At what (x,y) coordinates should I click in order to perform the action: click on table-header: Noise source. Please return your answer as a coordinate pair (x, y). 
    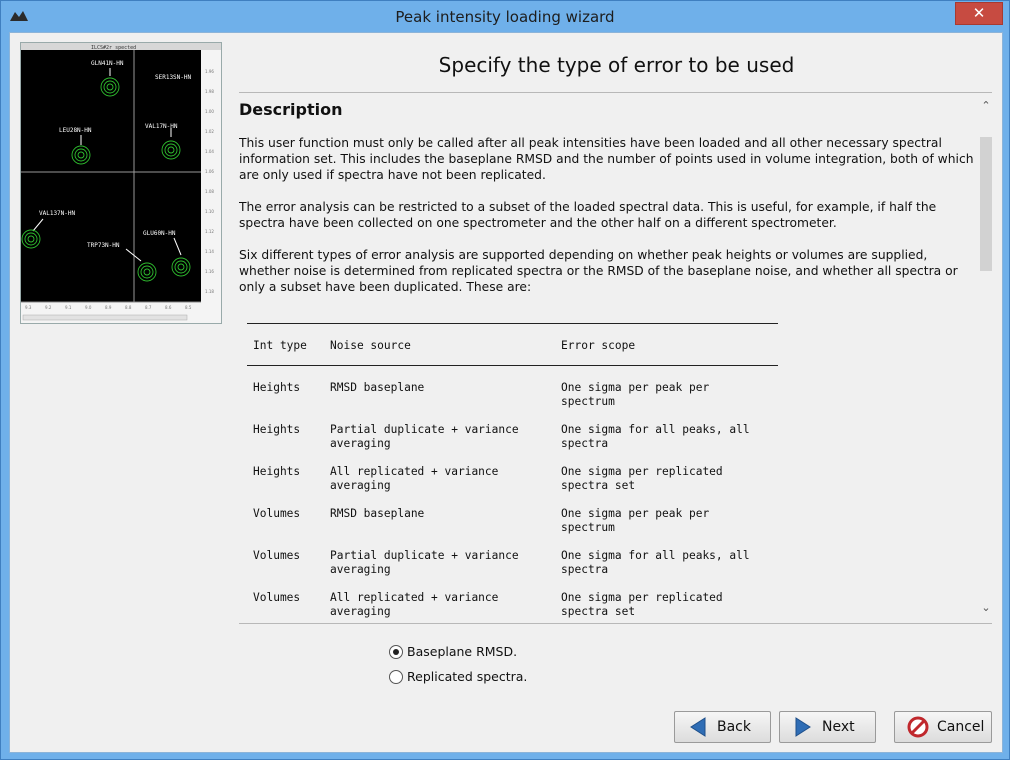
    Looking at the image, I should click on (370, 345).